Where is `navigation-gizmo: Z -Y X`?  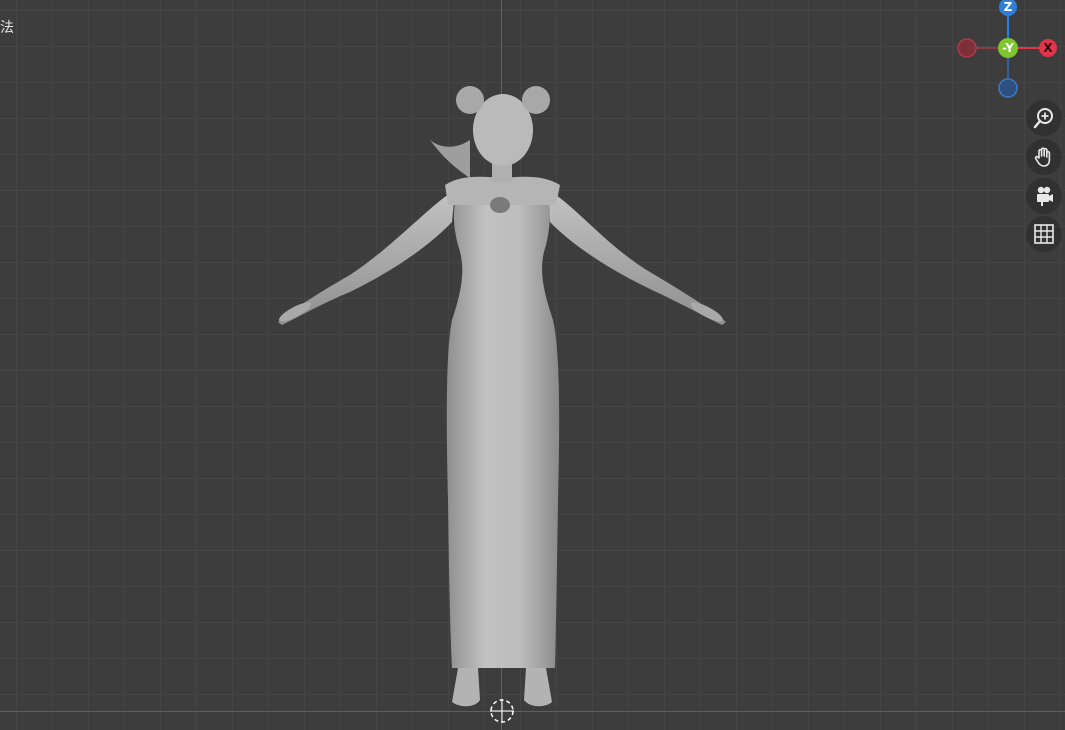
navigation-gizmo: Z -Y X is located at coordinates (1007, 52).